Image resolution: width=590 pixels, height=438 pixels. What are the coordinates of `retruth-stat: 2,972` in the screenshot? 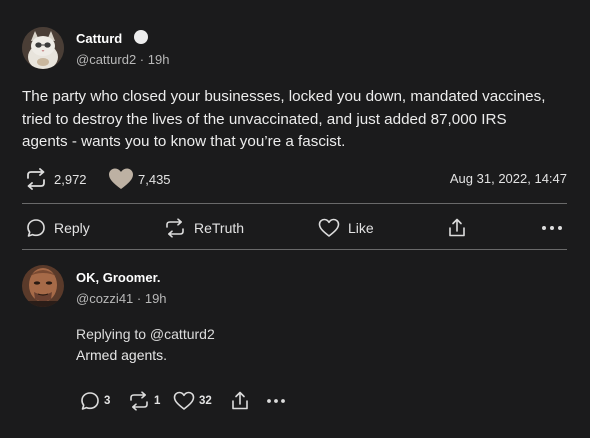 It's located at (55, 179).